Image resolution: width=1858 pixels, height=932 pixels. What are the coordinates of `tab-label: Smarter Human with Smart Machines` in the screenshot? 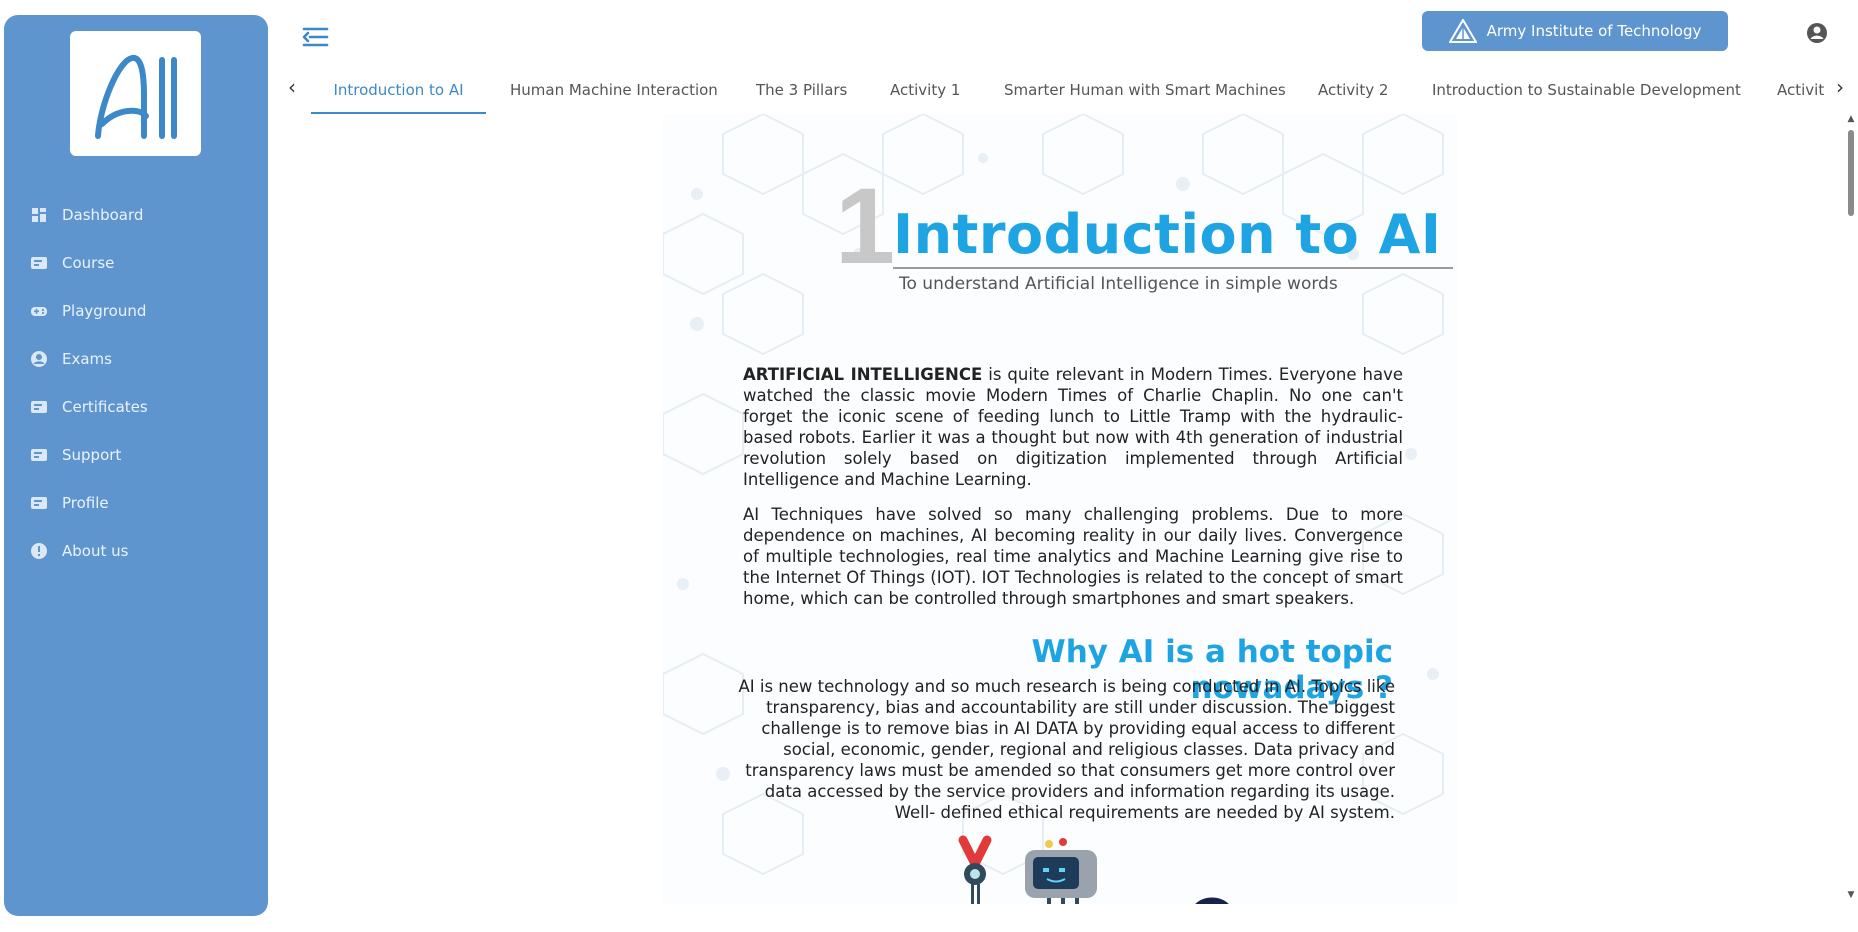 It's located at (1145, 90).